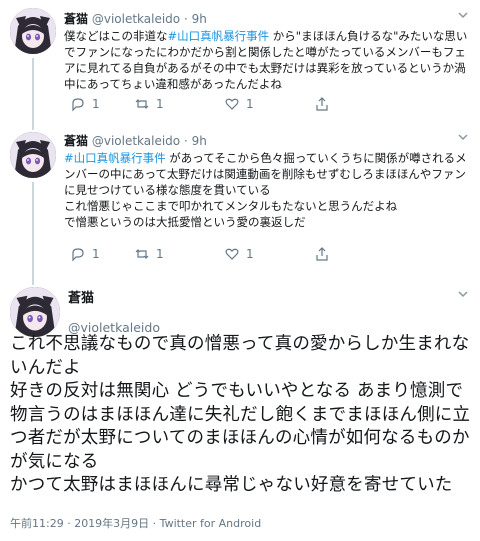  Describe the element at coordinates (240, 356) in the screenshot. I see `tweet-paragraph: これ不思議なもので真の憎悪って真の愛からしか生まれないんだよ` at that location.